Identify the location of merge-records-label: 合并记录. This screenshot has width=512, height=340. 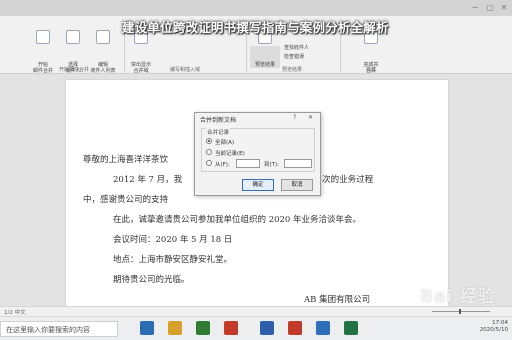
(218, 132).